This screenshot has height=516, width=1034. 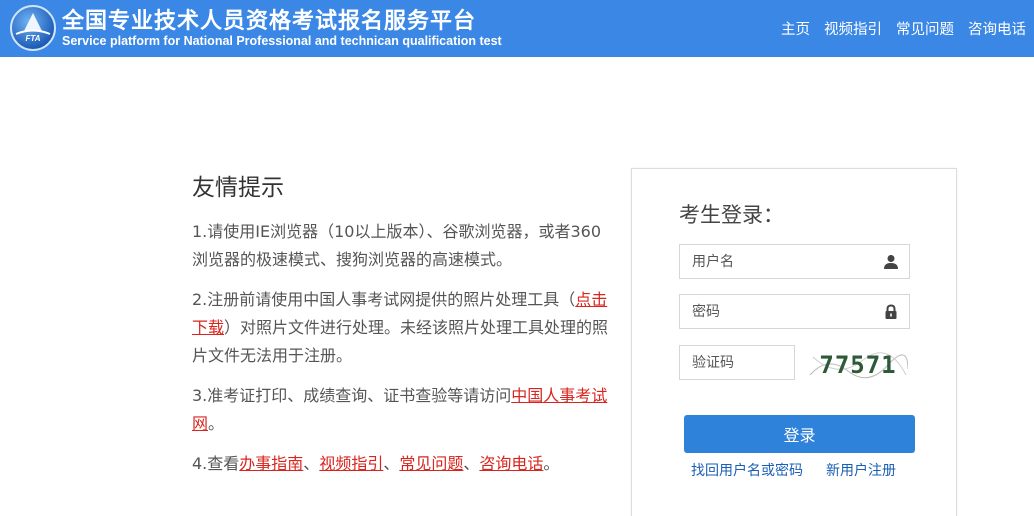 I want to click on tip-resources: 4.查看办事指南、视频指引、常见问题、咨询电话。, so click(x=402, y=464).